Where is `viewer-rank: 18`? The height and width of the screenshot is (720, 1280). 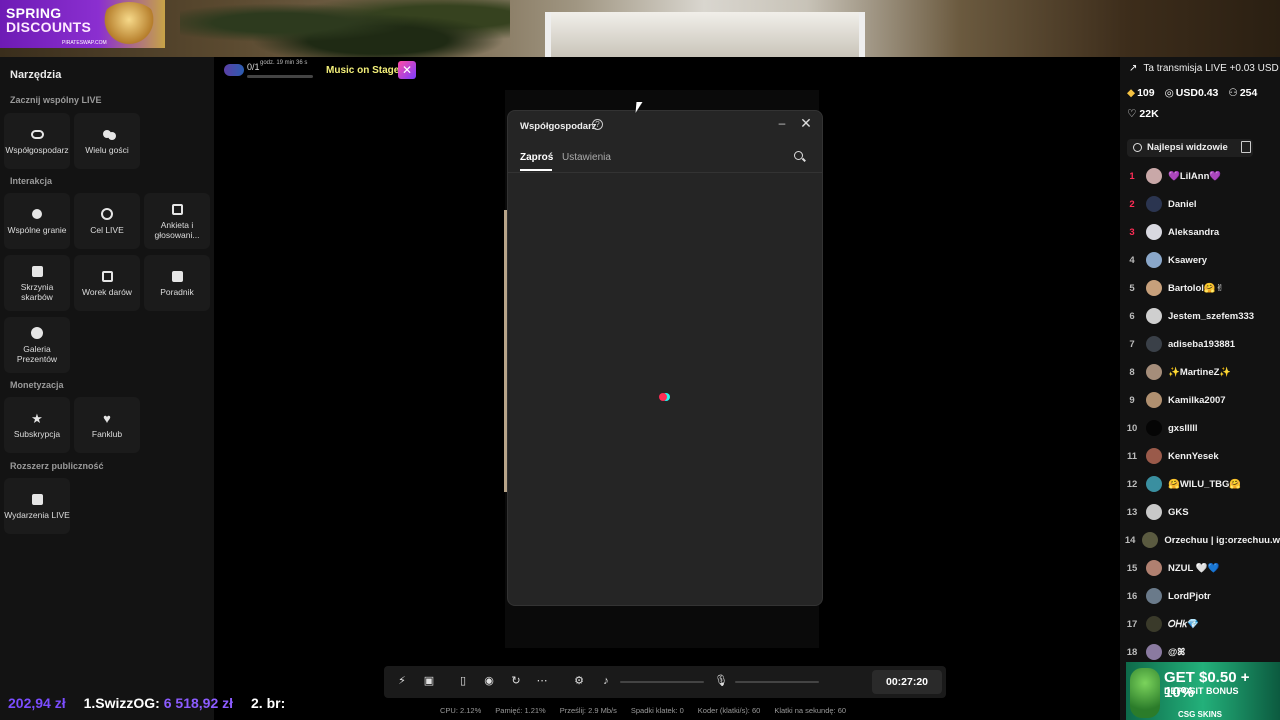 viewer-rank: 18 is located at coordinates (1132, 652).